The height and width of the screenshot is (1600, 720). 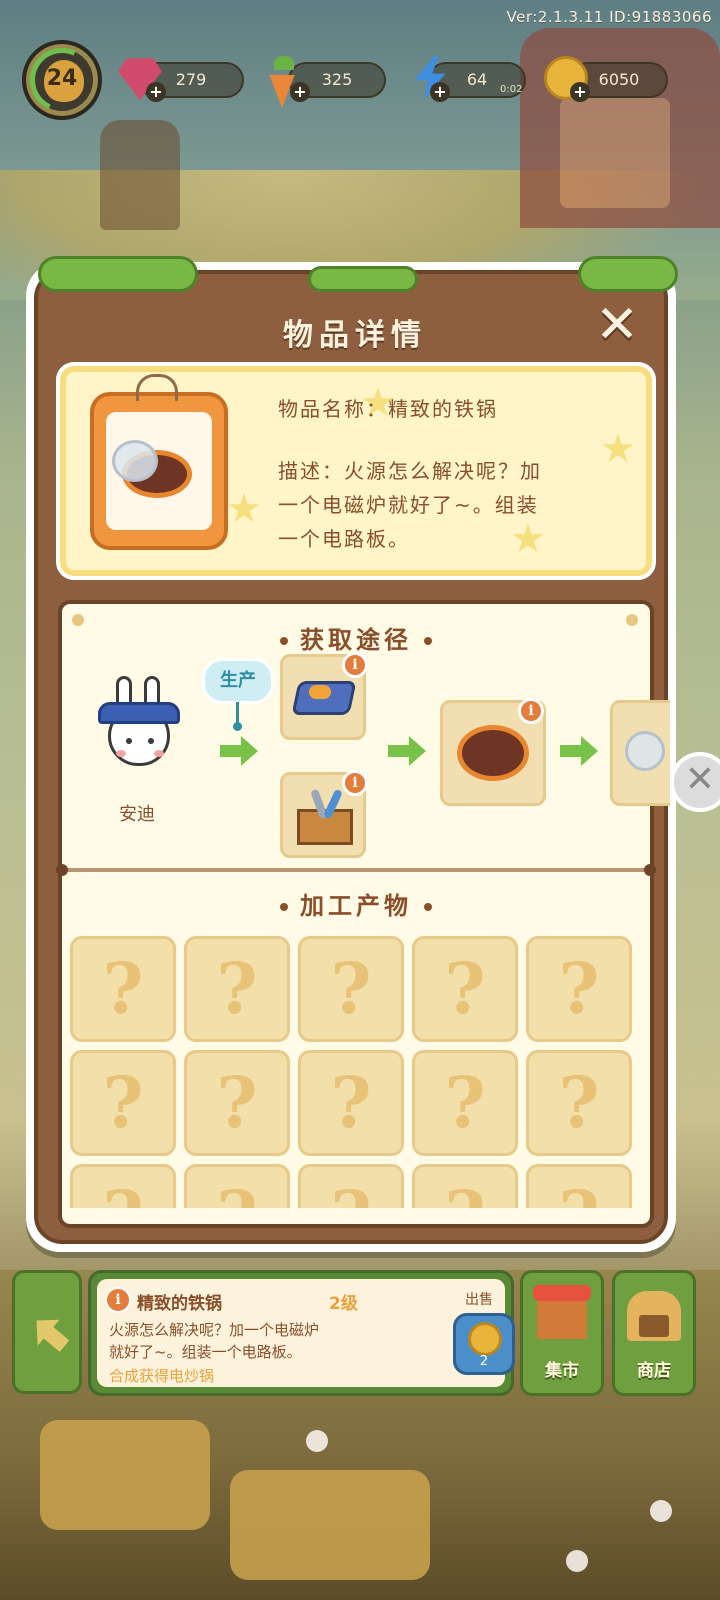 What do you see at coordinates (156, 92) in the screenshot?
I see `add-gems-button: +` at bounding box center [156, 92].